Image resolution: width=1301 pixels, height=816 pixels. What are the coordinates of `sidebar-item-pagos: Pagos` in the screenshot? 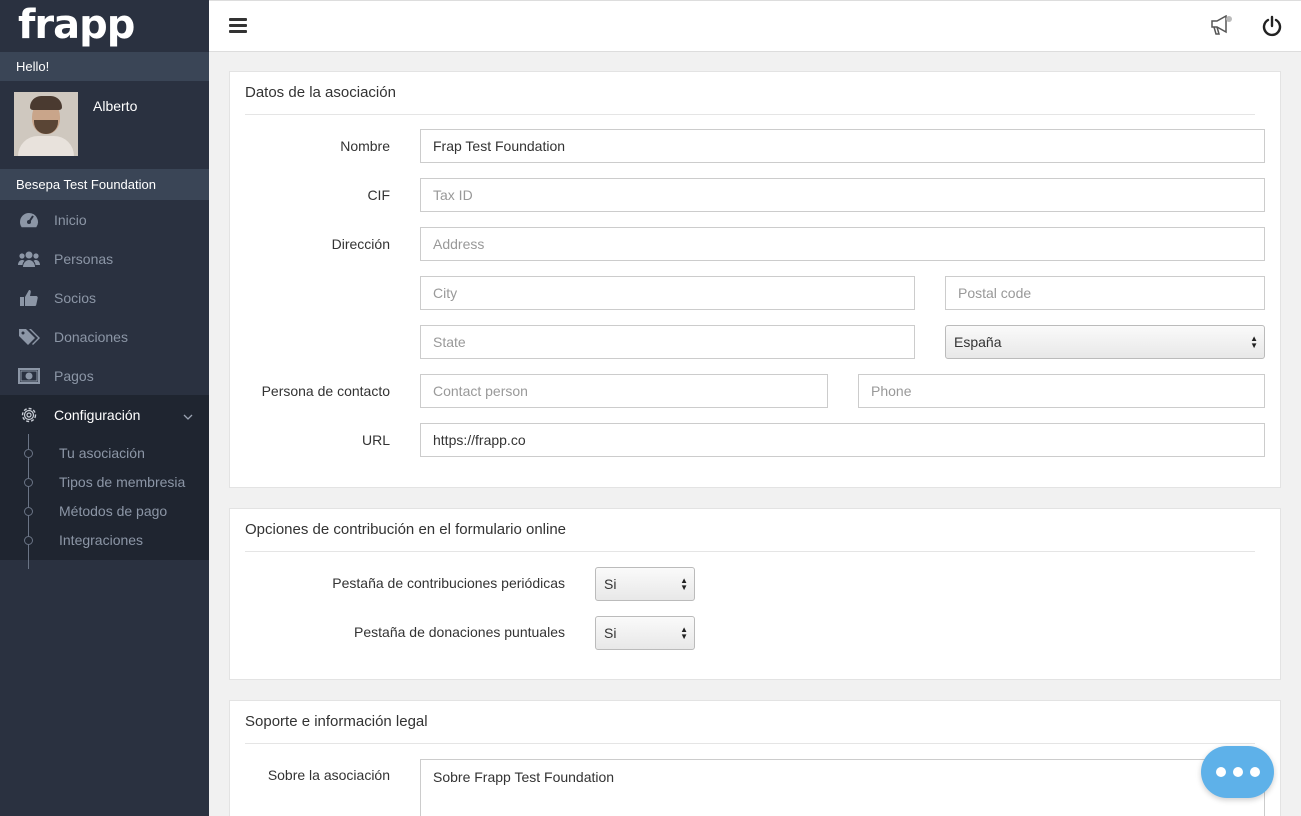 It's located at (104, 375).